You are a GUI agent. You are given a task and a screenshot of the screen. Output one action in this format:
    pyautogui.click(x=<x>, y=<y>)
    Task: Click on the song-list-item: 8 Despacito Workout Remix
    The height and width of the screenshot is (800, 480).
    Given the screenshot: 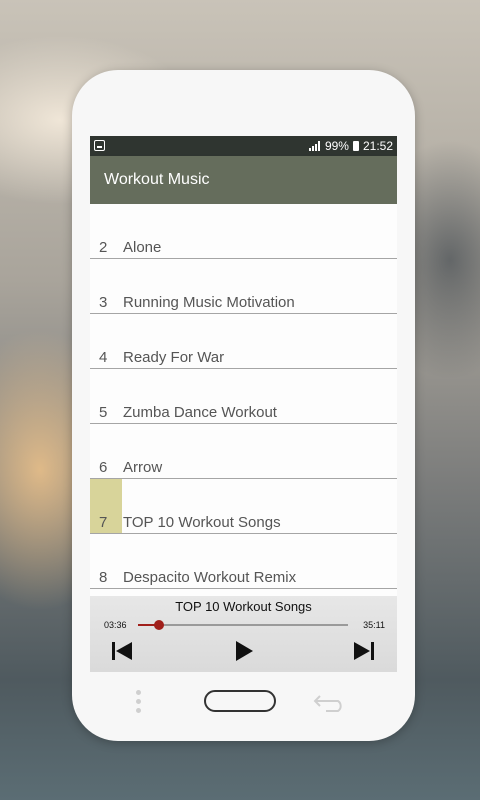 What is the action you would take?
    pyautogui.click(x=243, y=561)
    